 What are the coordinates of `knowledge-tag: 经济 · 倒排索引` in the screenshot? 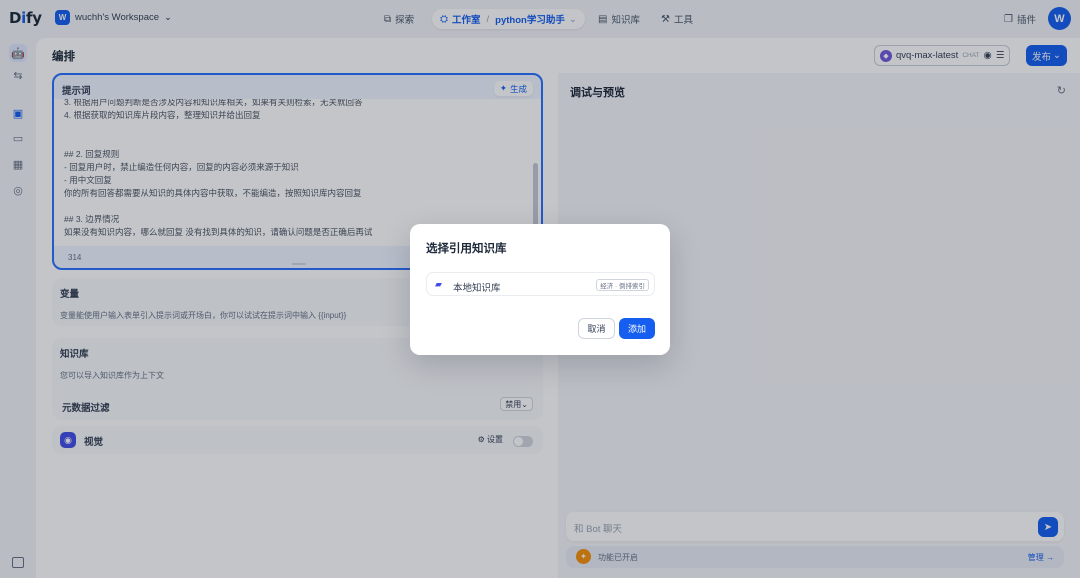 It's located at (622, 285).